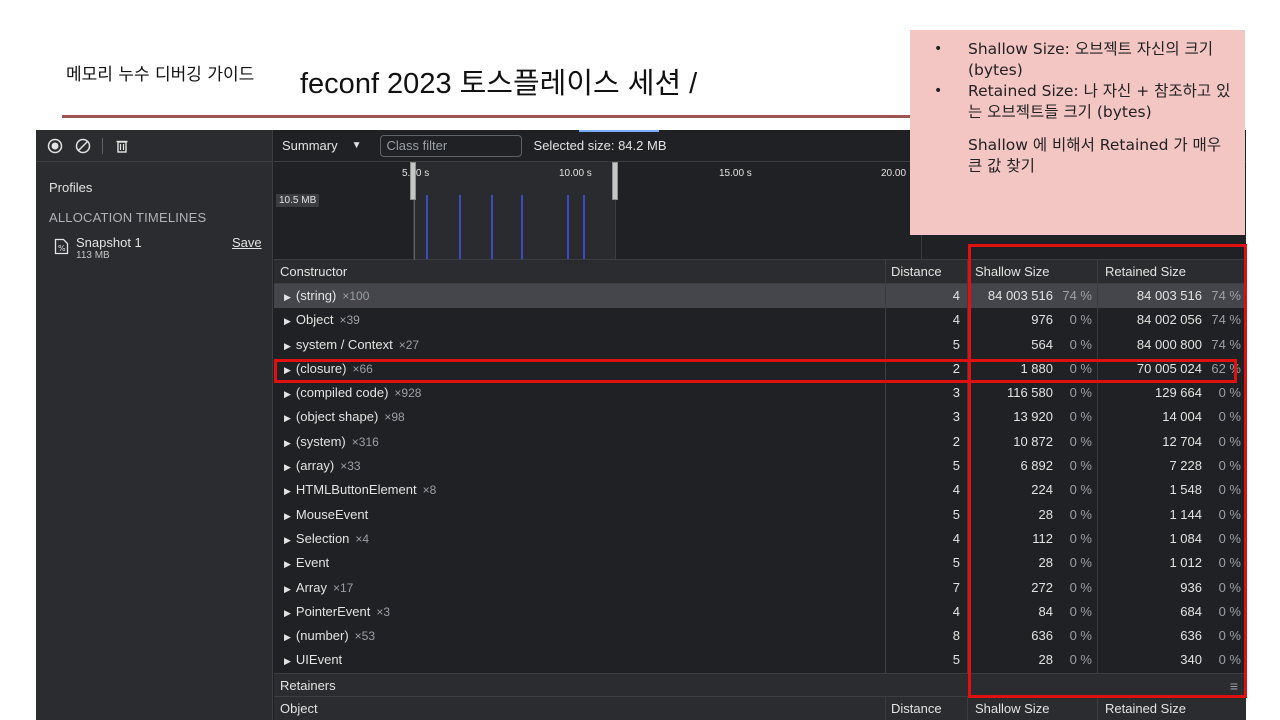 Image resolution: width=1280 pixels, height=720 pixels. What do you see at coordinates (1029, 393) in the screenshot?
I see `row-shallow-value: 116 580` at bounding box center [1029, 393].